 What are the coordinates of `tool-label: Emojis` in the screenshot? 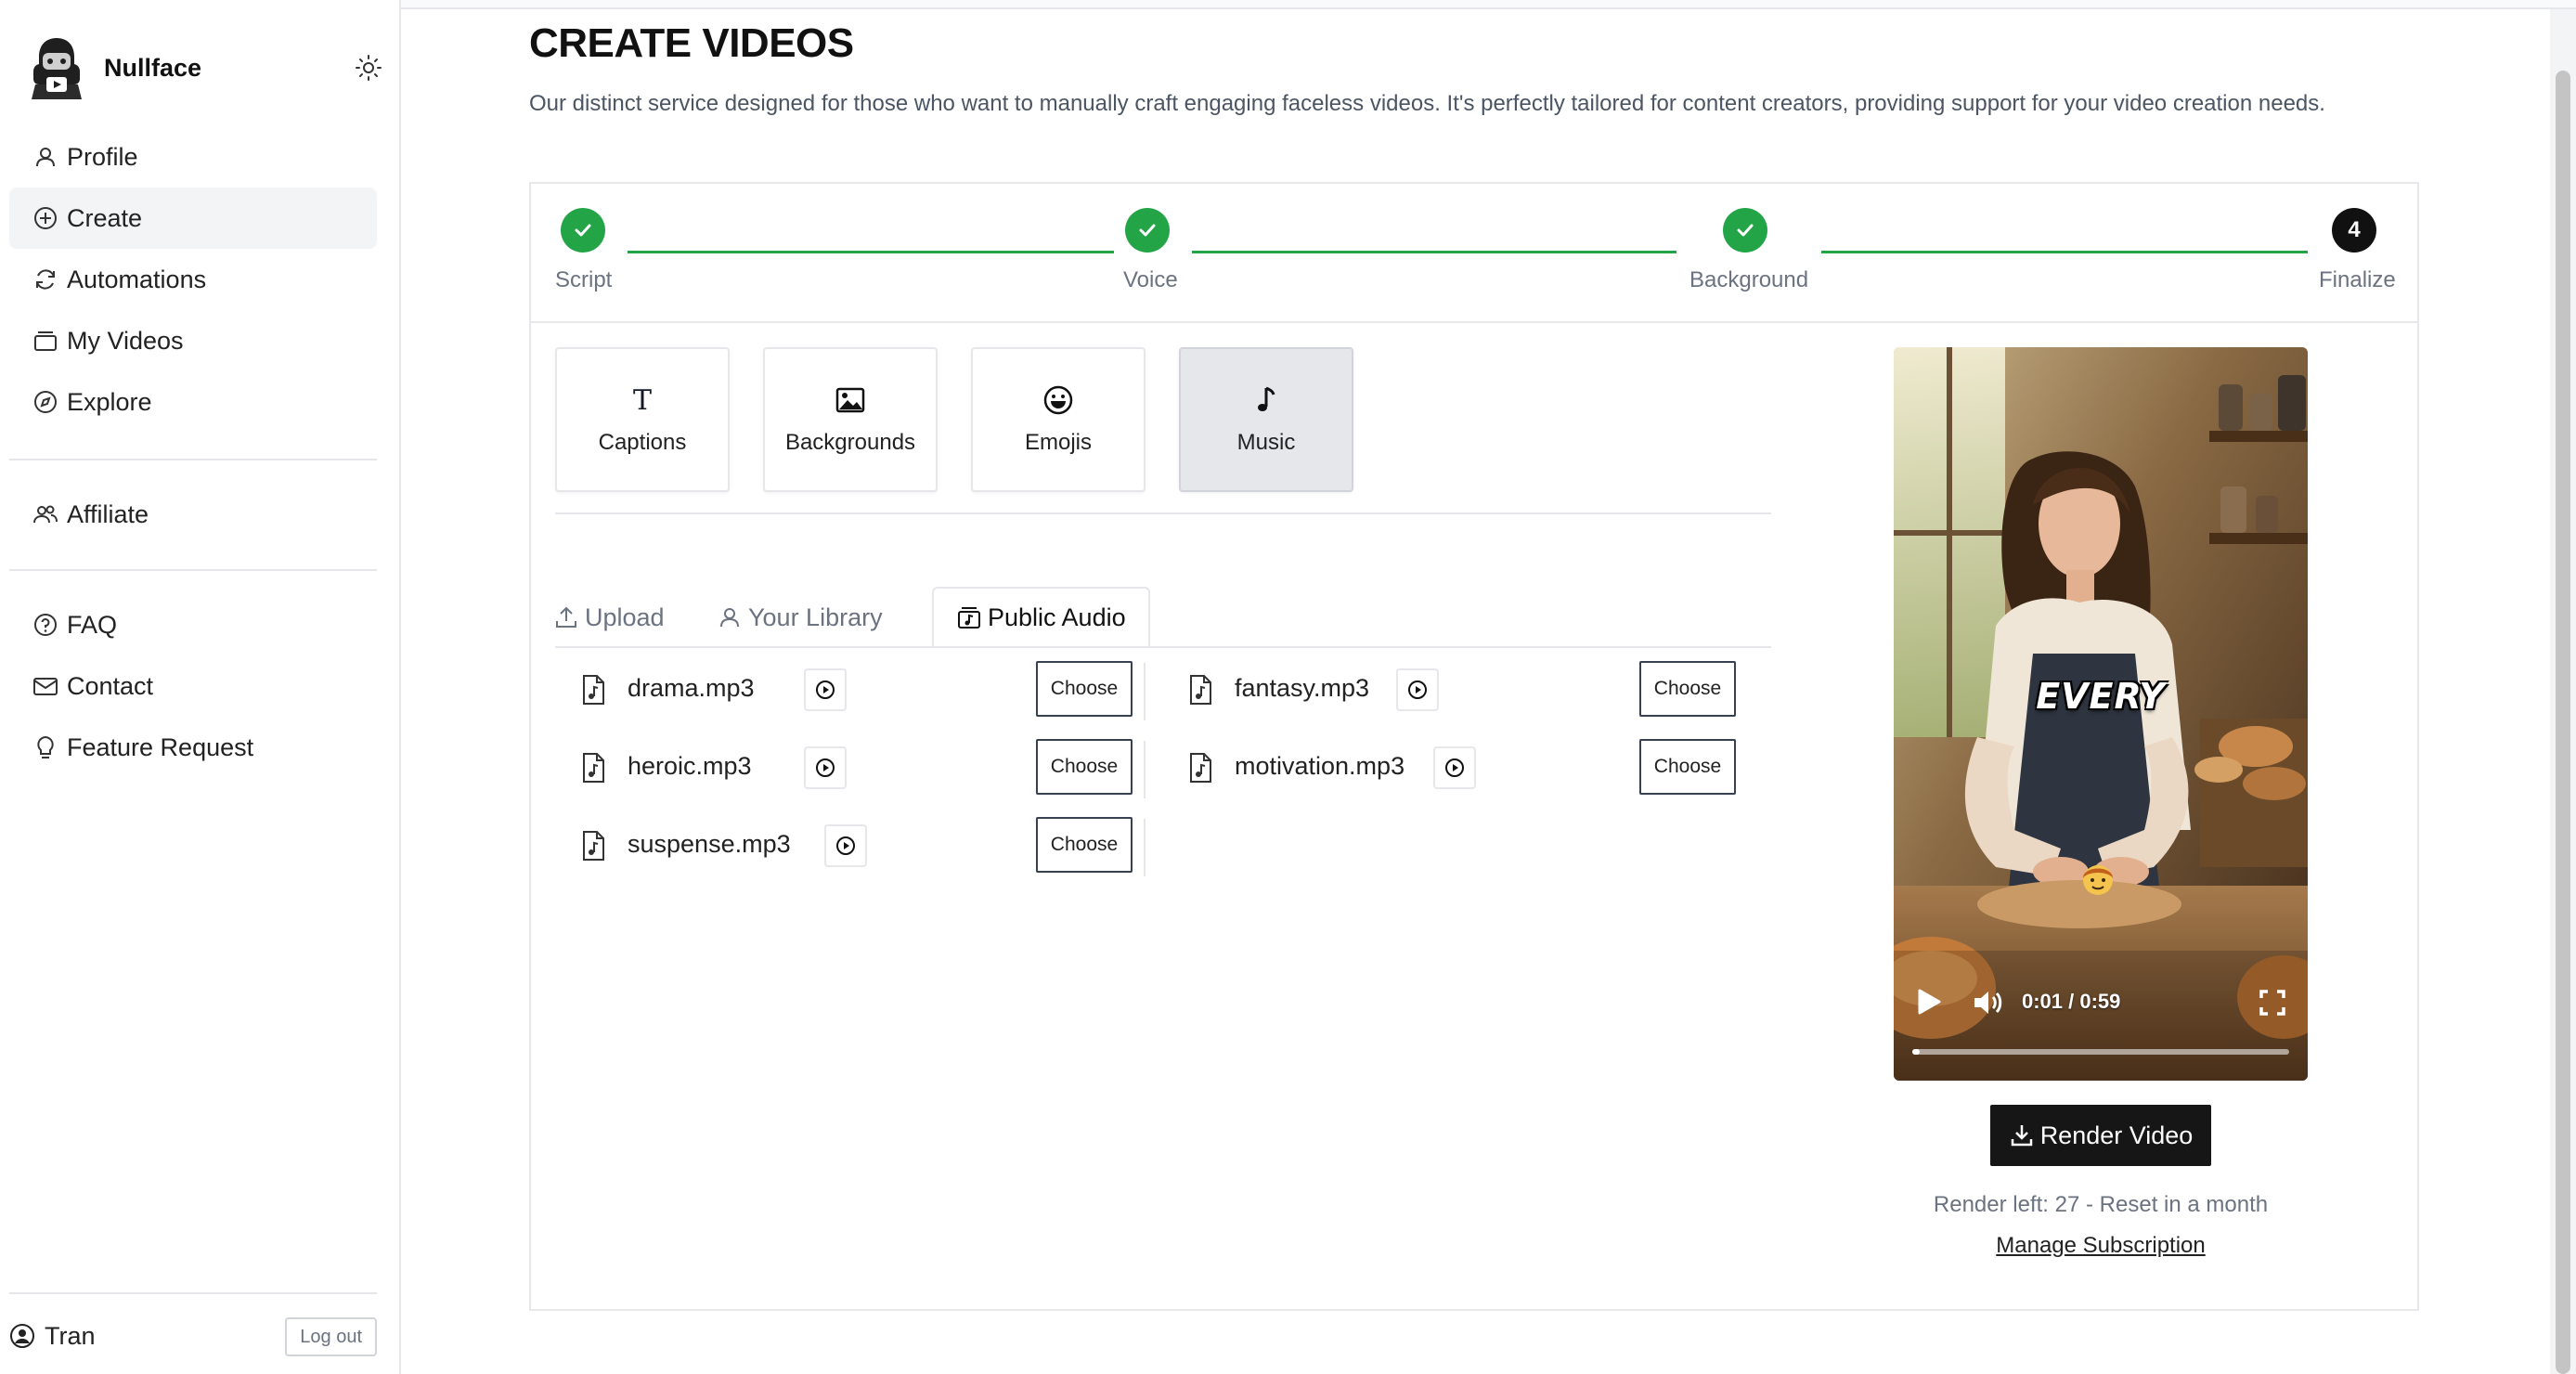 It's located at (1058, 442).